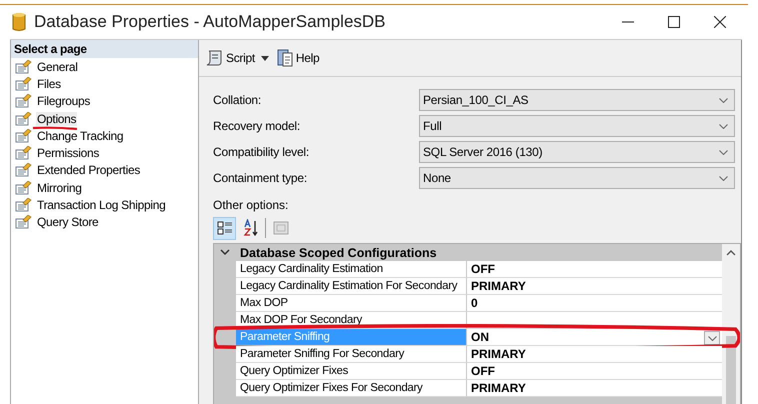 The image size is (758, 404). I want to click on database-icon, so click(19, 22).